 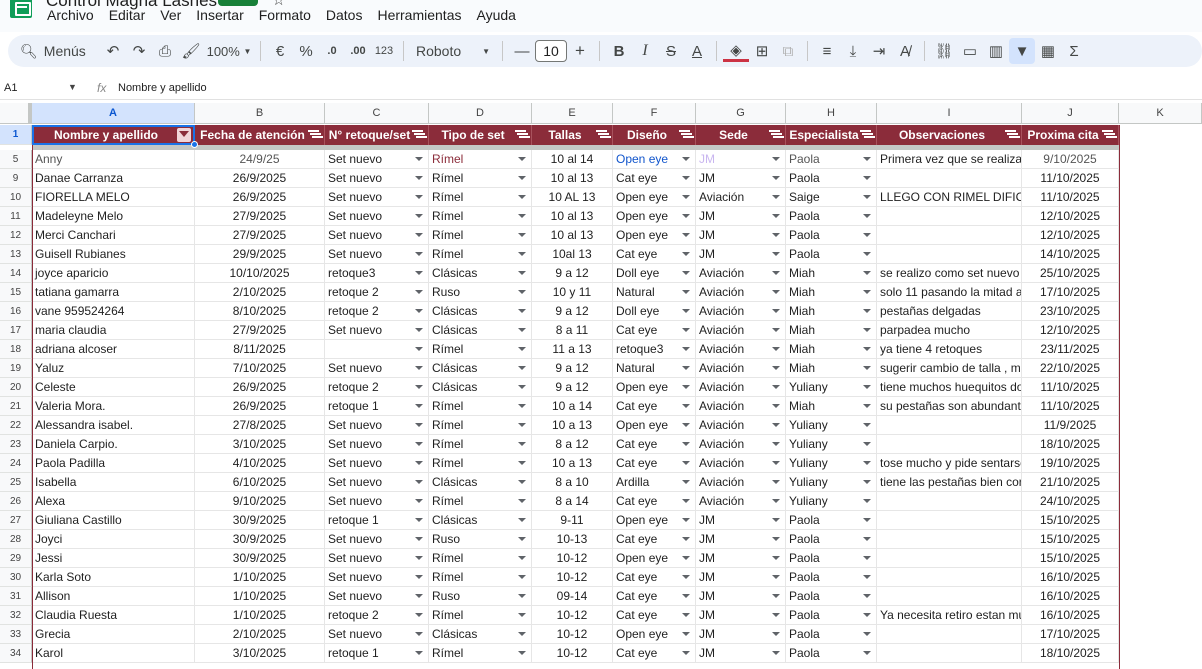 I want to click on table-cell: Natural, so click(x=654, y=368).